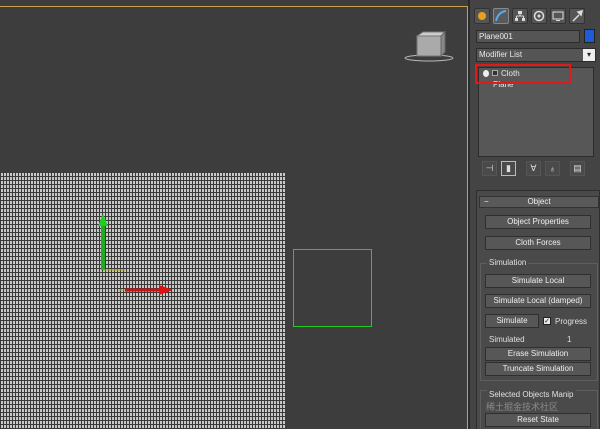 The width and height of the screenshot is (600, 429). I want to click on simulated-label: Simulated, so click(507, 339).